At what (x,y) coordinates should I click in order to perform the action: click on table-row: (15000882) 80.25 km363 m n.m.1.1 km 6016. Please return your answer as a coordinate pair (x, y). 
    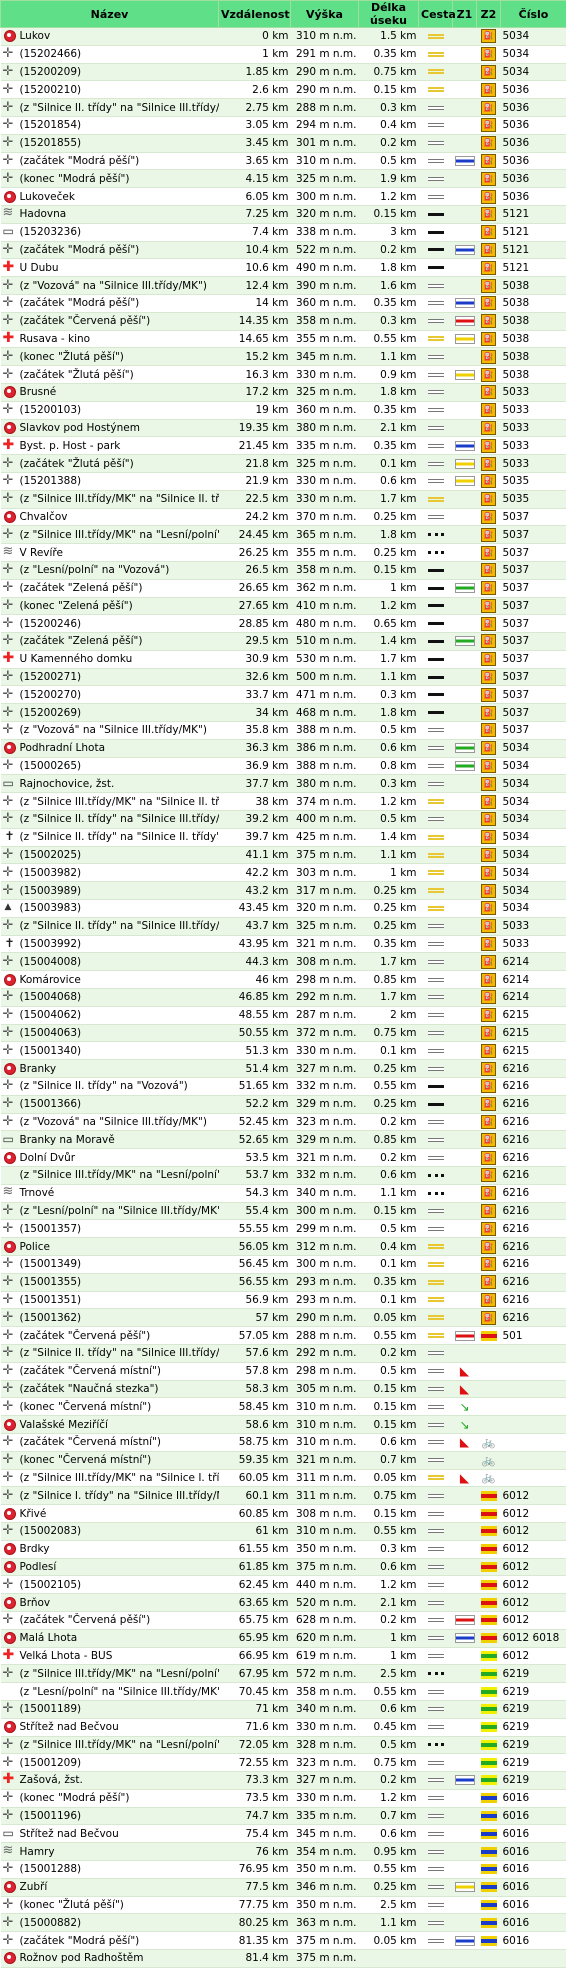
    Looking at the image, I should click on (283, 1923).